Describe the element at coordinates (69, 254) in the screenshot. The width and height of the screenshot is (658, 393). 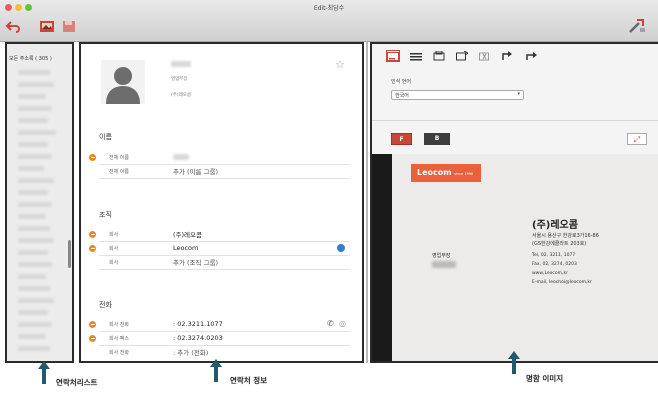
I see `list-scrollbar` at that location.